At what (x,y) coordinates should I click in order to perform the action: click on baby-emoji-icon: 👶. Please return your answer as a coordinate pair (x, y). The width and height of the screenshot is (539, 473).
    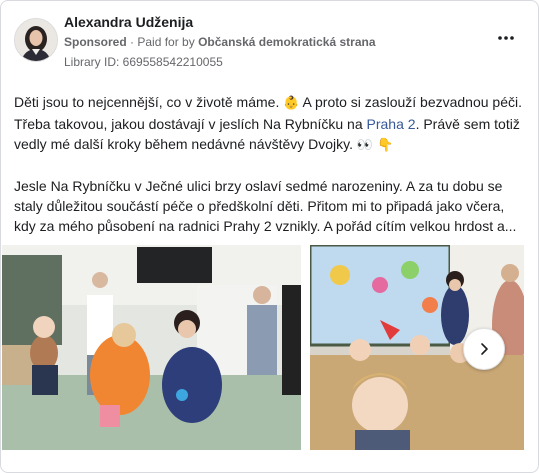
    Looking at the image, I should click on (291, 103).